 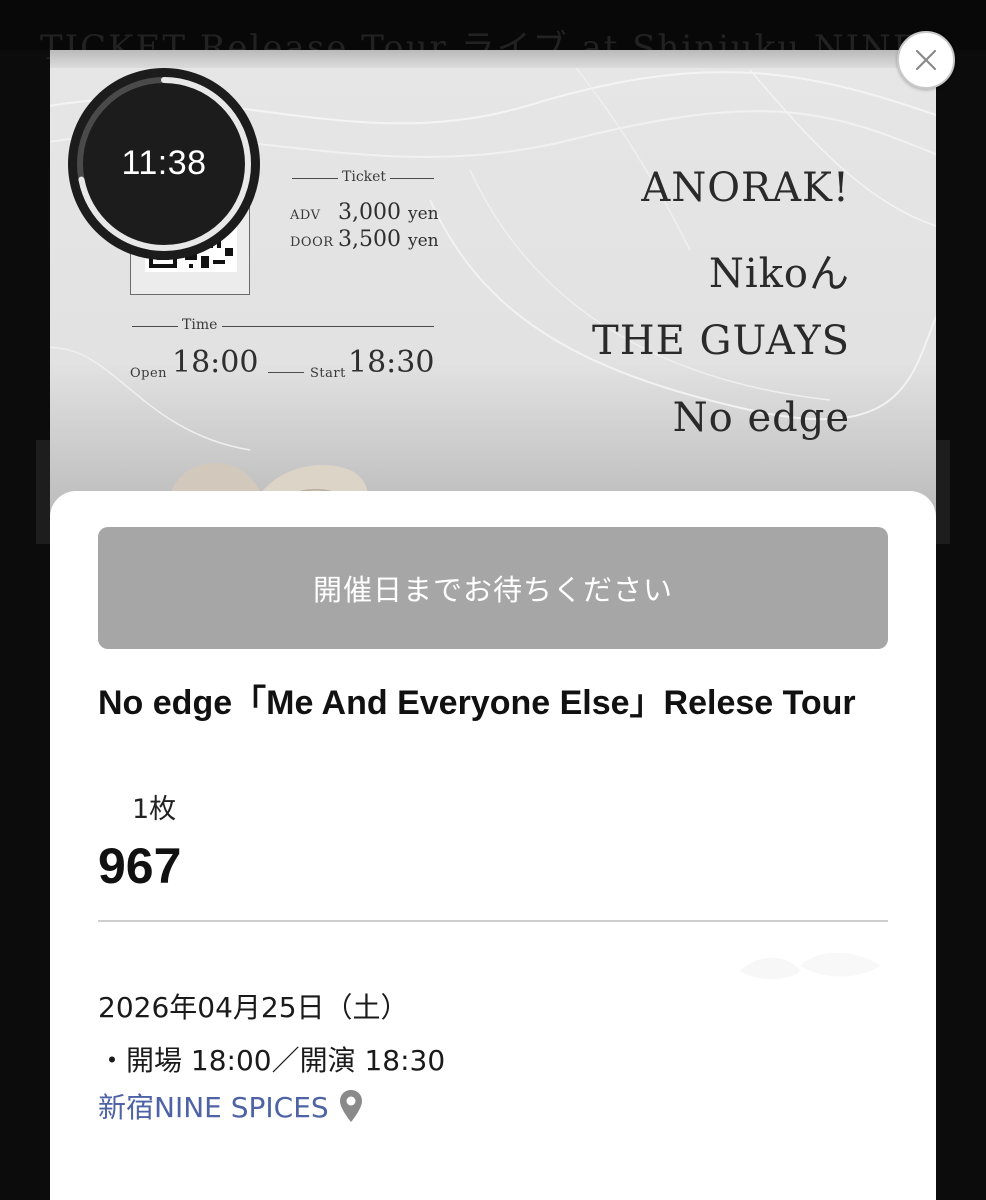 What do you see at coordinates (140, 866) in the screenshot?
I see `ticket-number: 967` at bounding box center [140, 866].